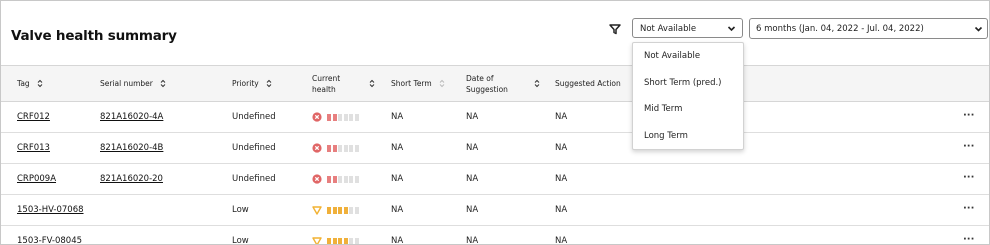 The image size is (990, 245). What do you see at coordinates (495, 179) in the screenshot?
I see `table-row: CRP009A 821A16020-20 Undefined NA NA NA ···` at bounding box center [495, 179].